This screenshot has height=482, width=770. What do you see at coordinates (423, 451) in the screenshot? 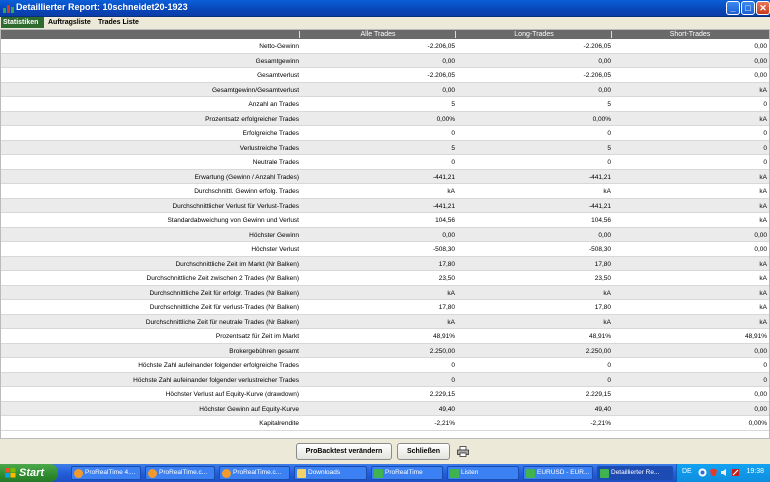
I see `close-report-button: Schließen` at bounding box center [423, 451].